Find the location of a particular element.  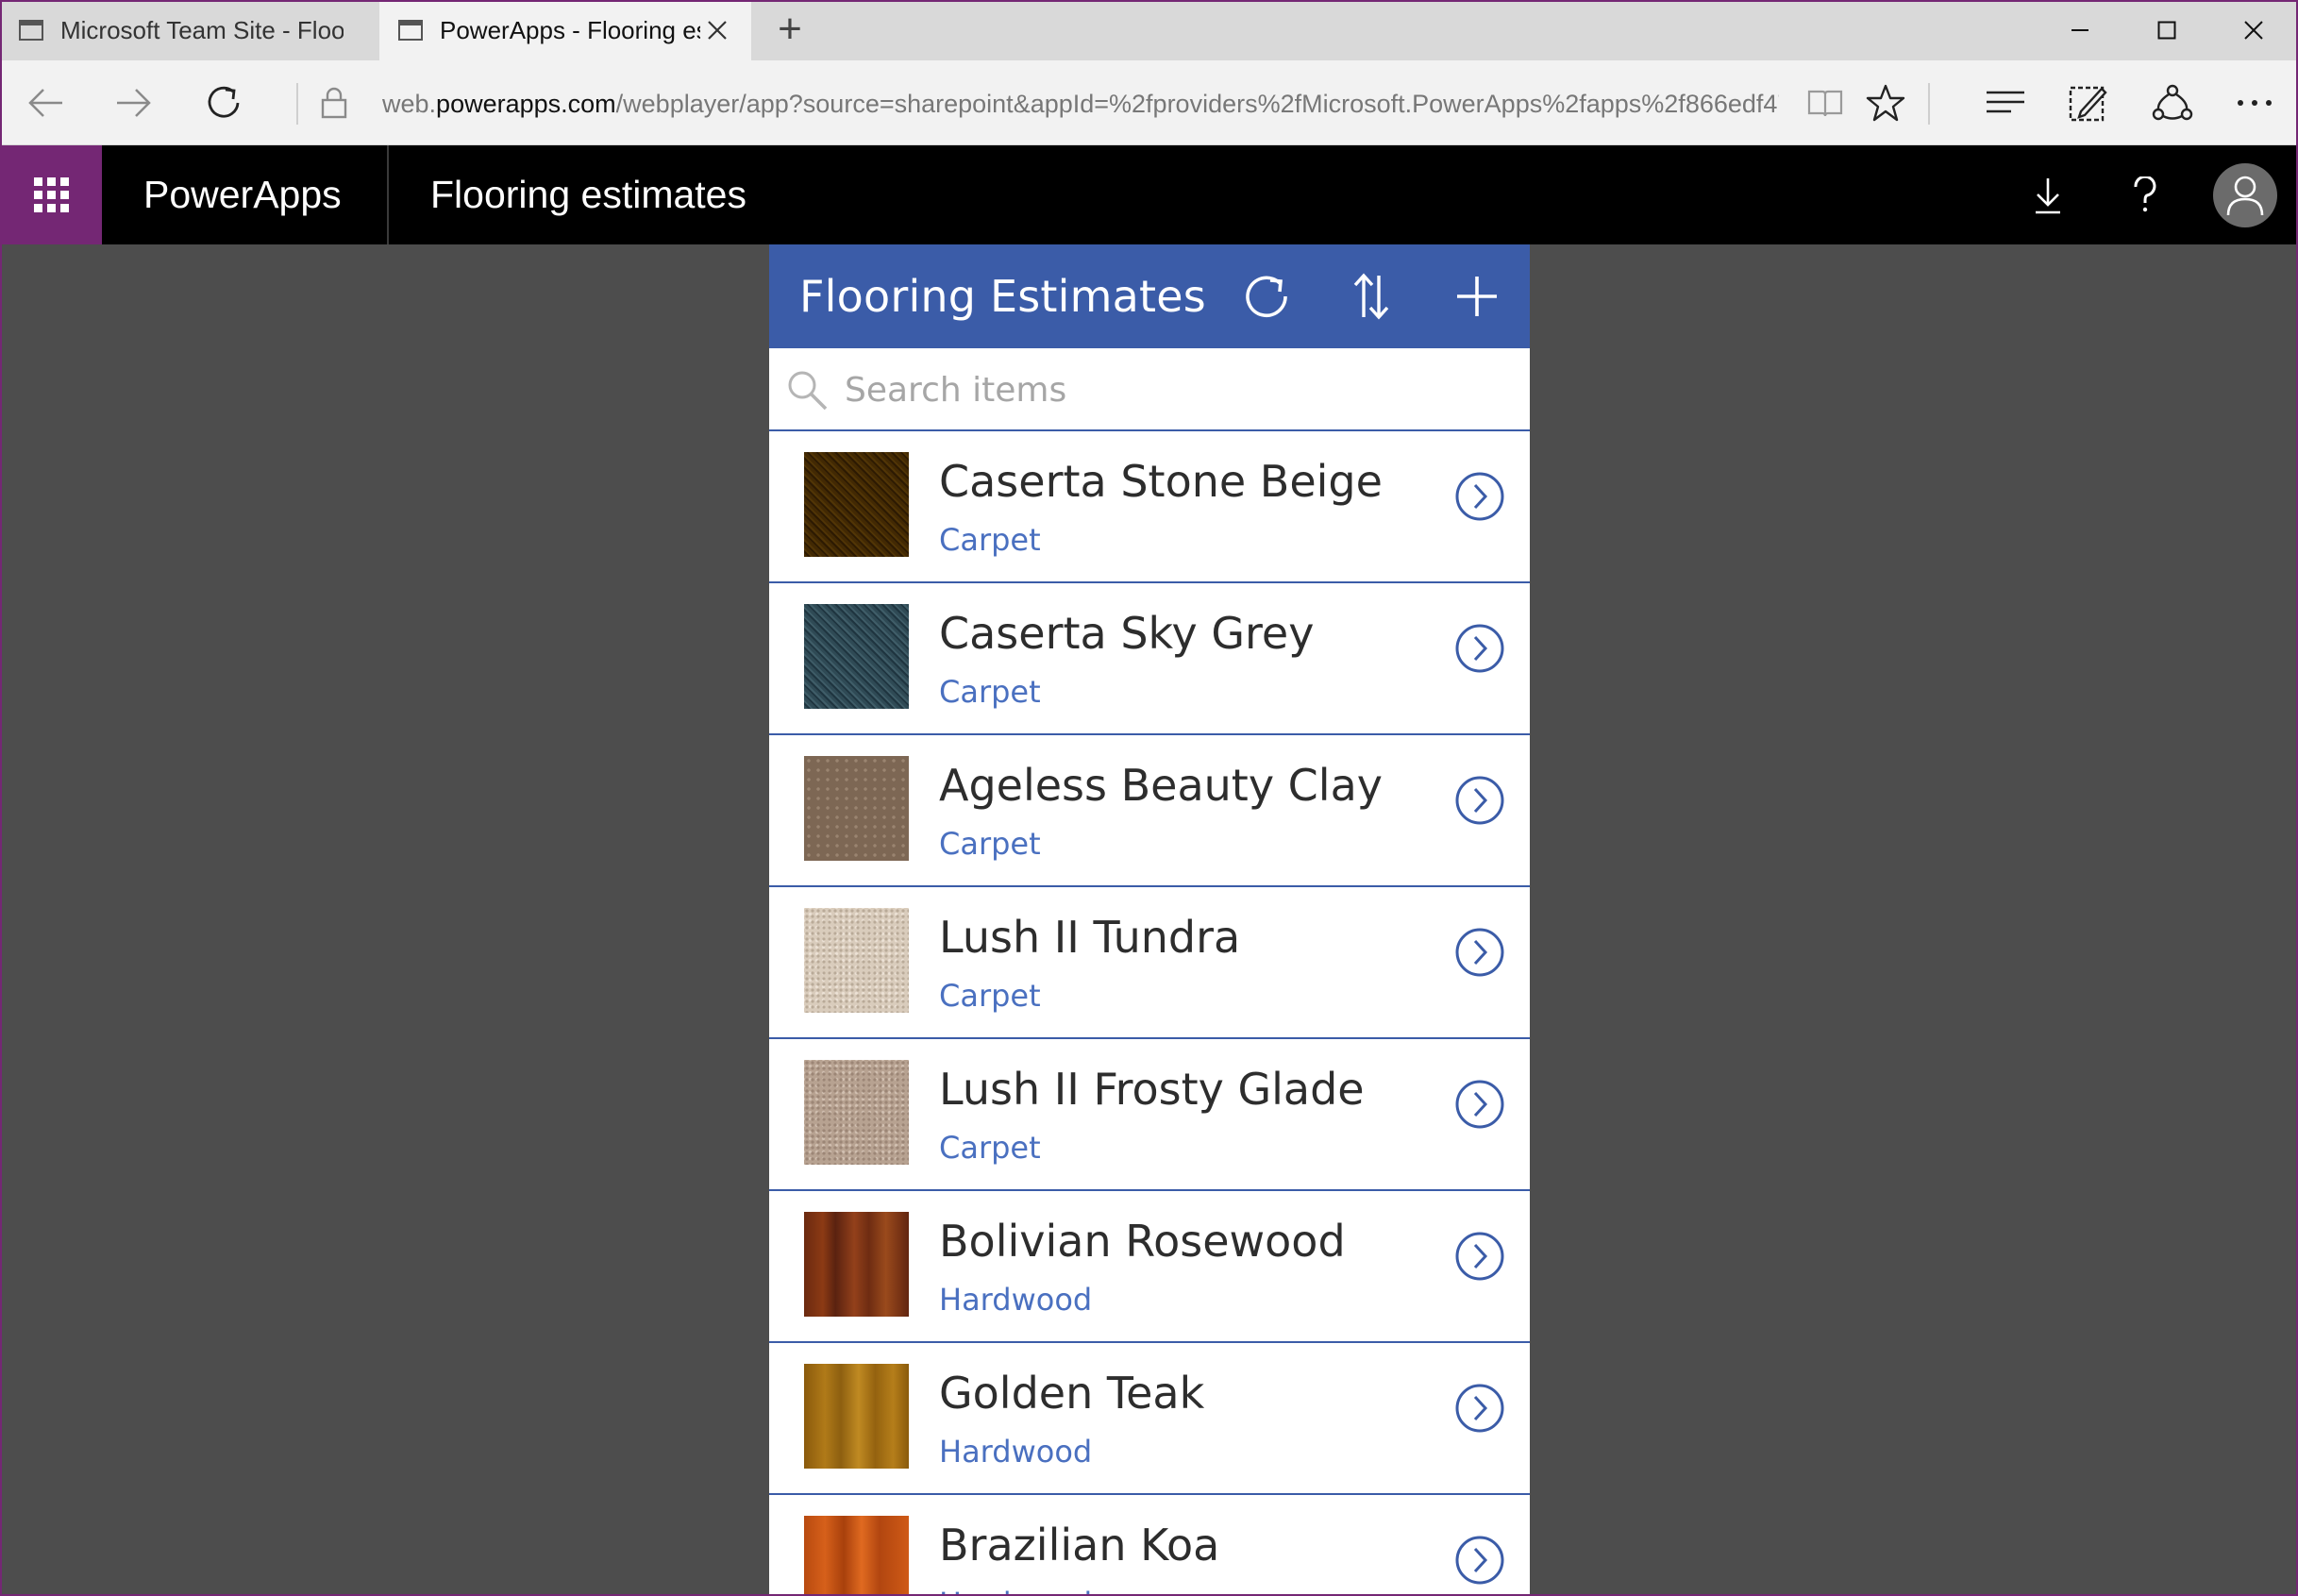

refresh-data-button is located at coordinates (1267, 296).